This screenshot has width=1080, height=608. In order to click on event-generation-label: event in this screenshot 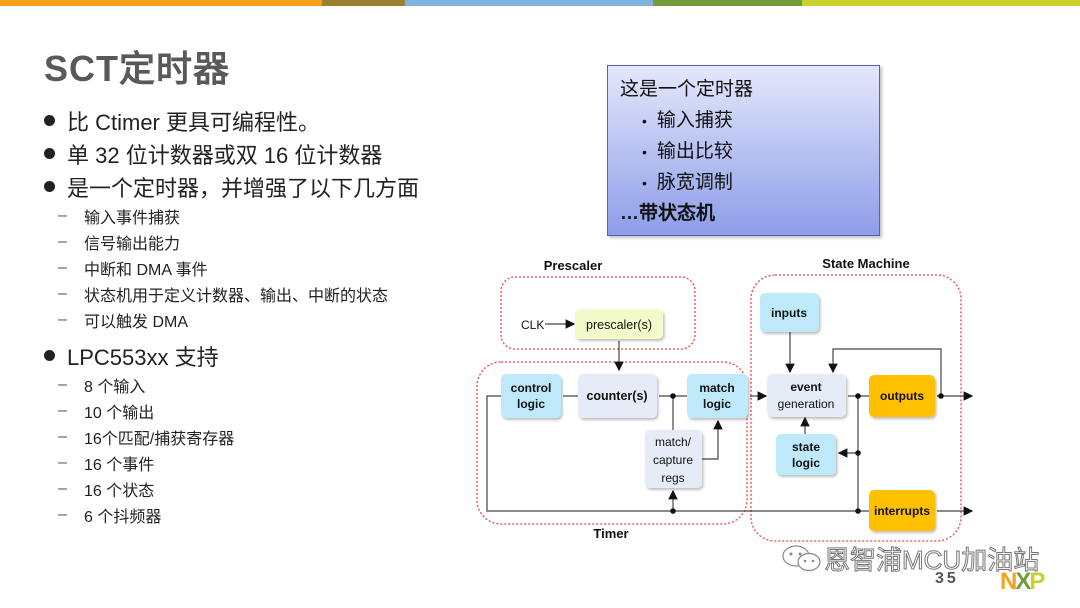, I will do `click(805, 387)`.